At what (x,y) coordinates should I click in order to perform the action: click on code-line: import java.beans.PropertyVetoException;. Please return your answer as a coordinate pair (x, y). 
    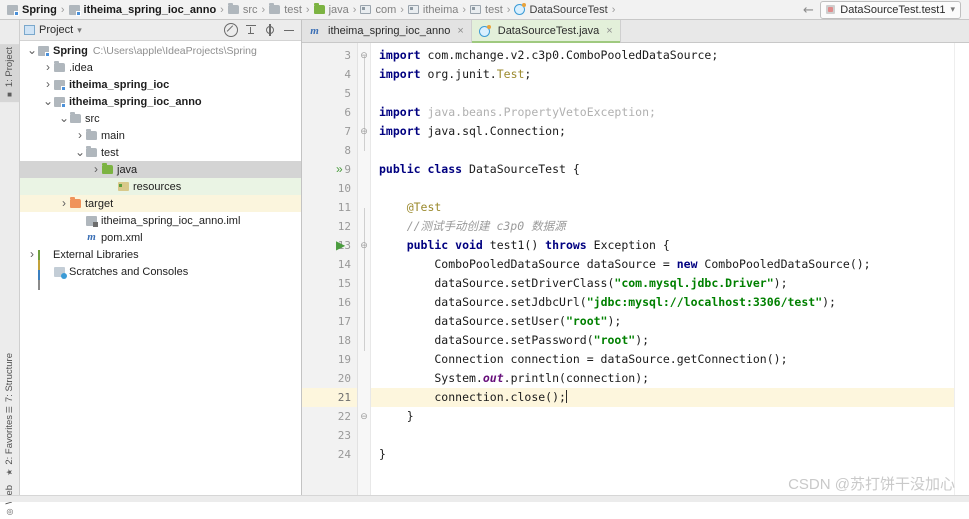
    Looking at the image, I should click on (666, 112).